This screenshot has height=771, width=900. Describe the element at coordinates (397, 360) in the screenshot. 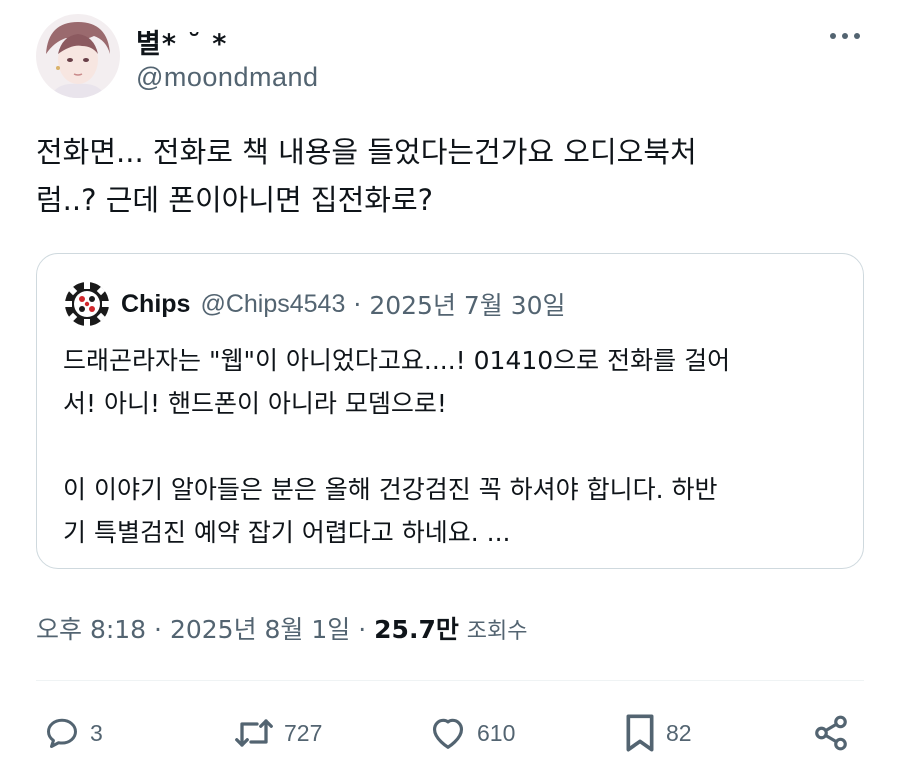

I see `quote-text-line: 드래곤라자는 "웹"이 아니었다고요....! 01410으로 전화를 걸어` at that location.